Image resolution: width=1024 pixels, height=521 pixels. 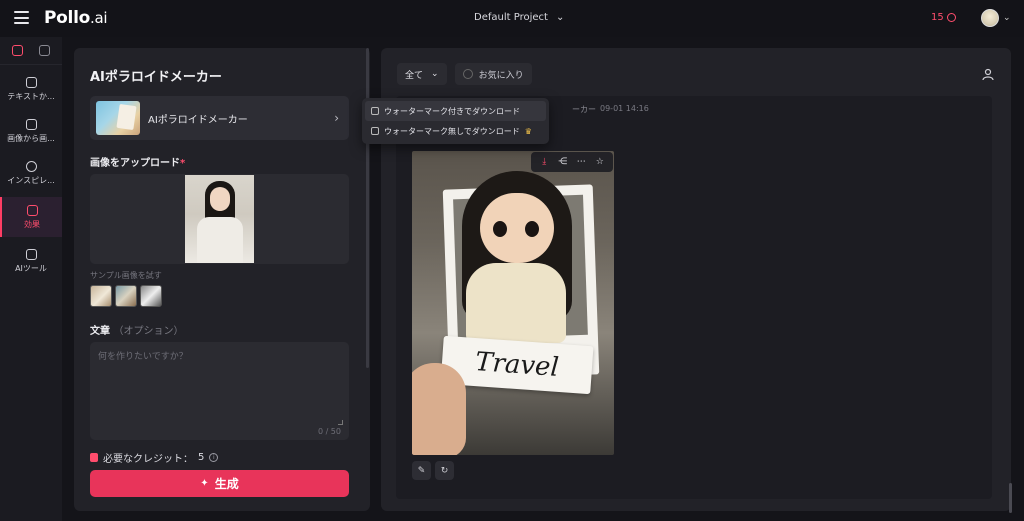 I want to click on tool-selector: AIポラロイドメーカー ›, so click(x=219, y=118).